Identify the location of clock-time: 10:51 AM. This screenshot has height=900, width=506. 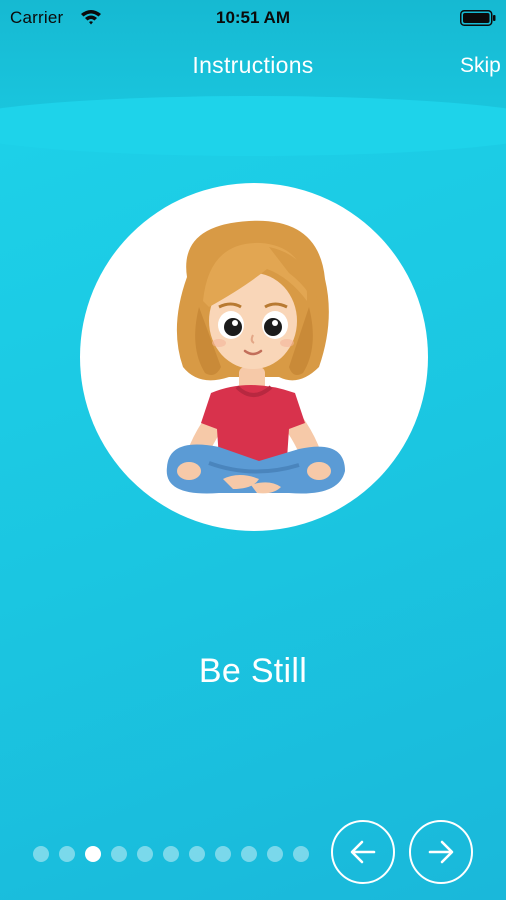
(252, 17).